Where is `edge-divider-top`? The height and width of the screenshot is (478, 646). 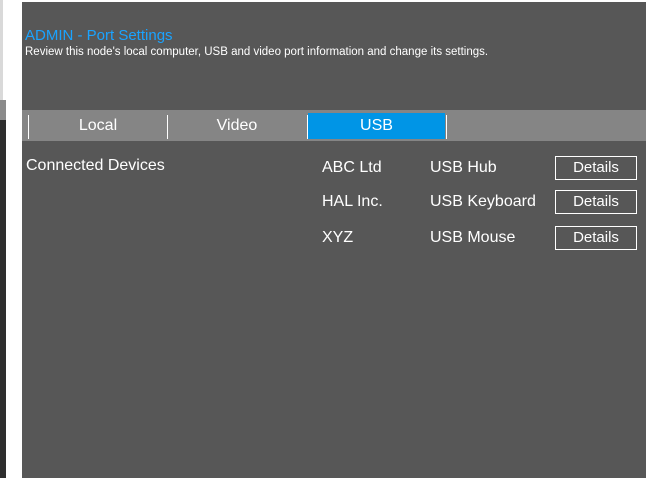
edge-divider-top is located at coordinates (1, 50).